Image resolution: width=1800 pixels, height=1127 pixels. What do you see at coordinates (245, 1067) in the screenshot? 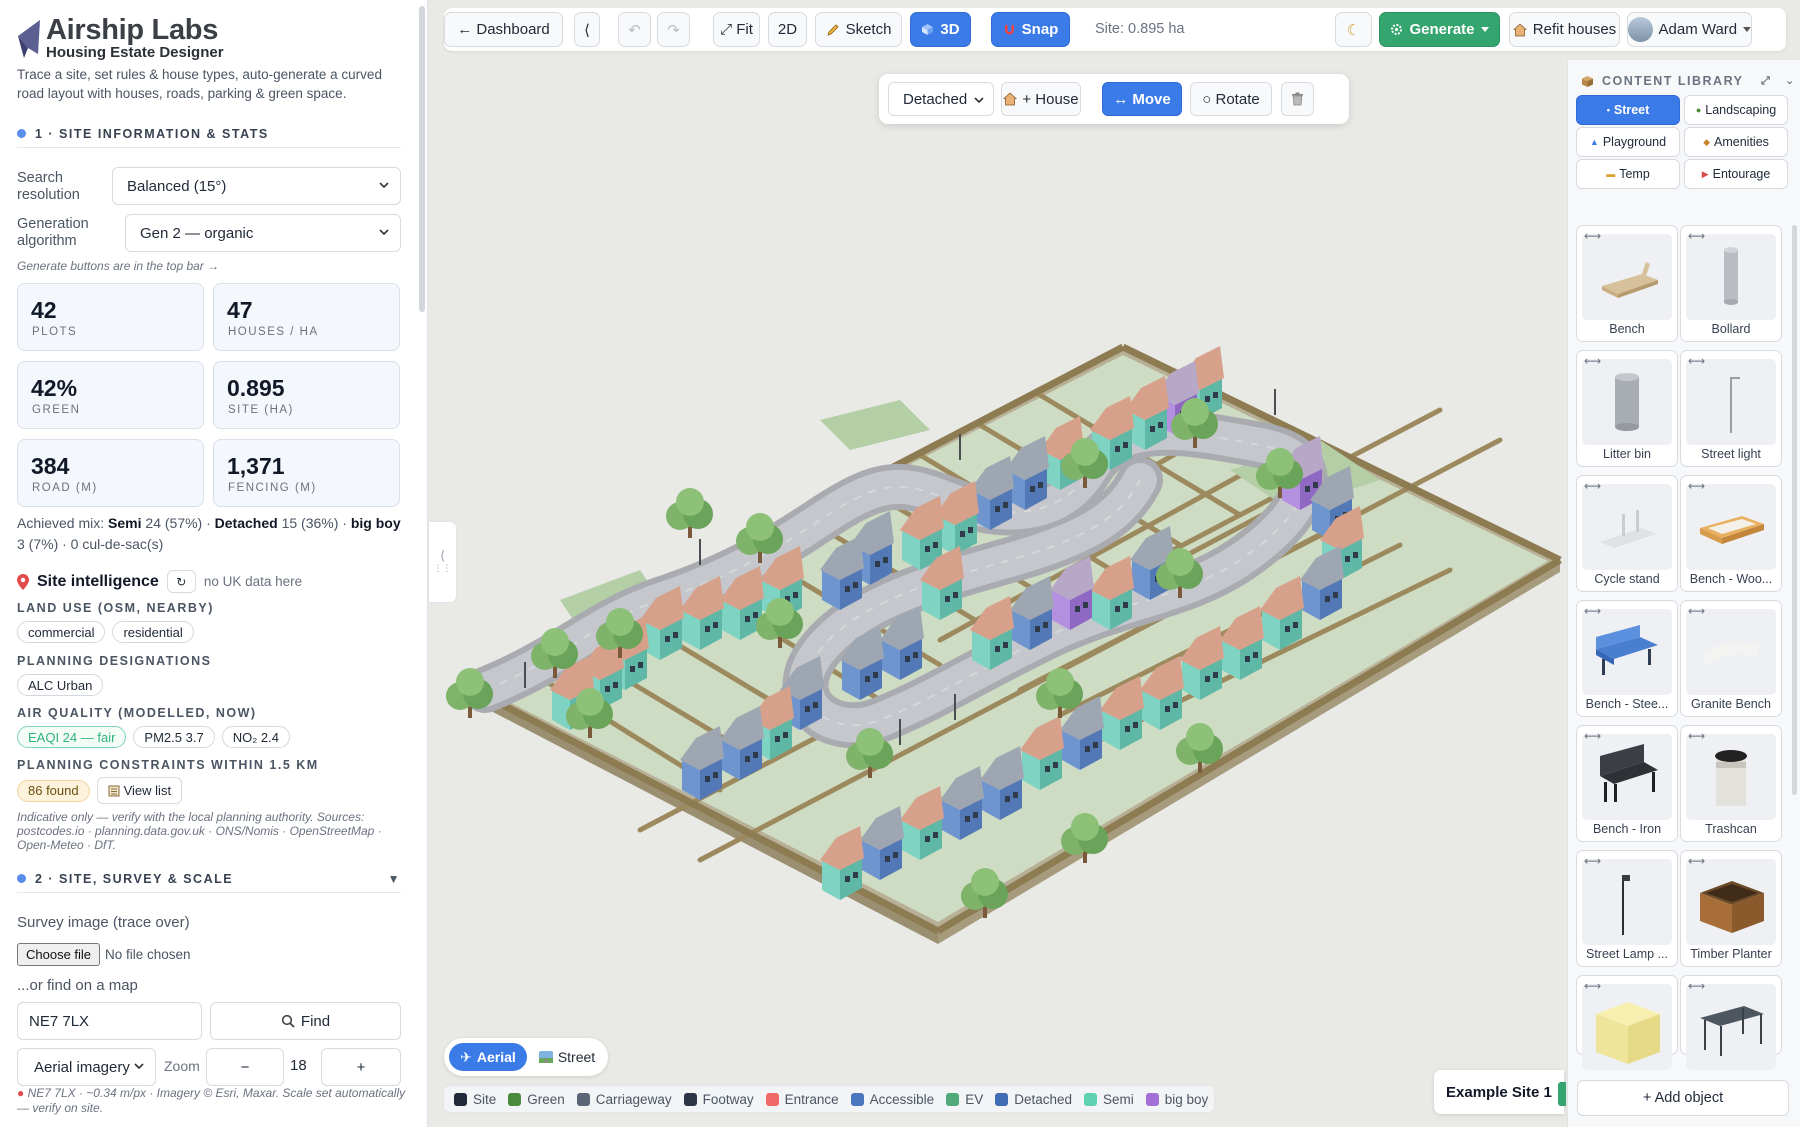
I see `zoom-out-button: −` at bounding box center [245, 1067].